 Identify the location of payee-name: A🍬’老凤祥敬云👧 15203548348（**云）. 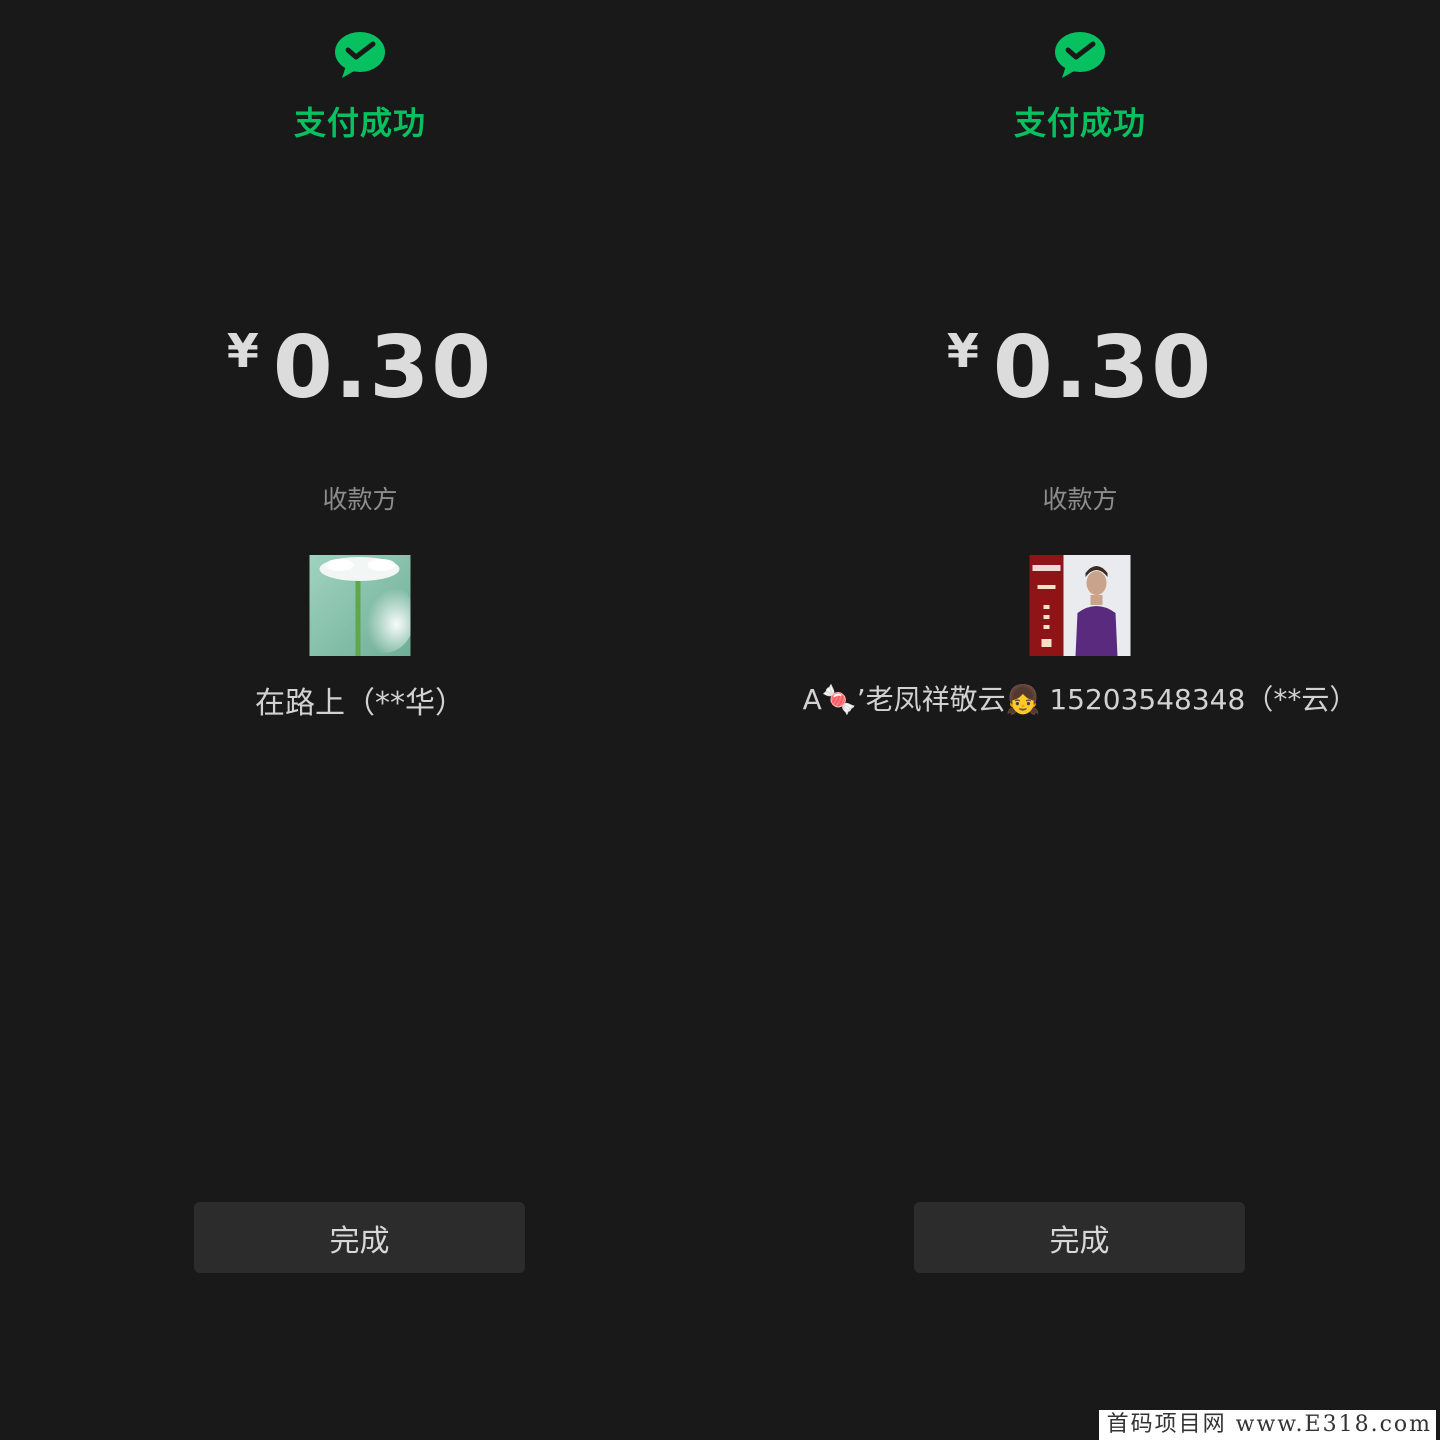
(1080, 699).